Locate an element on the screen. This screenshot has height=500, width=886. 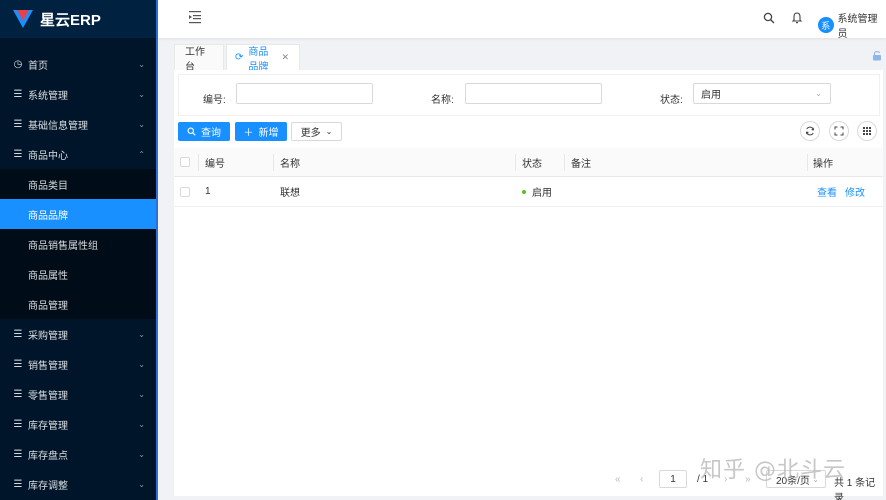
close-icon: ✕ is located at coordinates (285, 57).